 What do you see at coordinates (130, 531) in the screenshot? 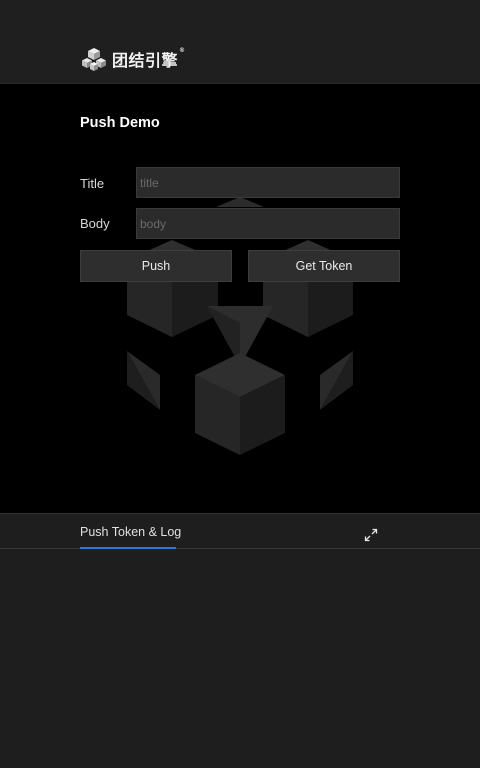
I see `tab-push-token-log: Push Token & Log` at bounding box center [130, 531].